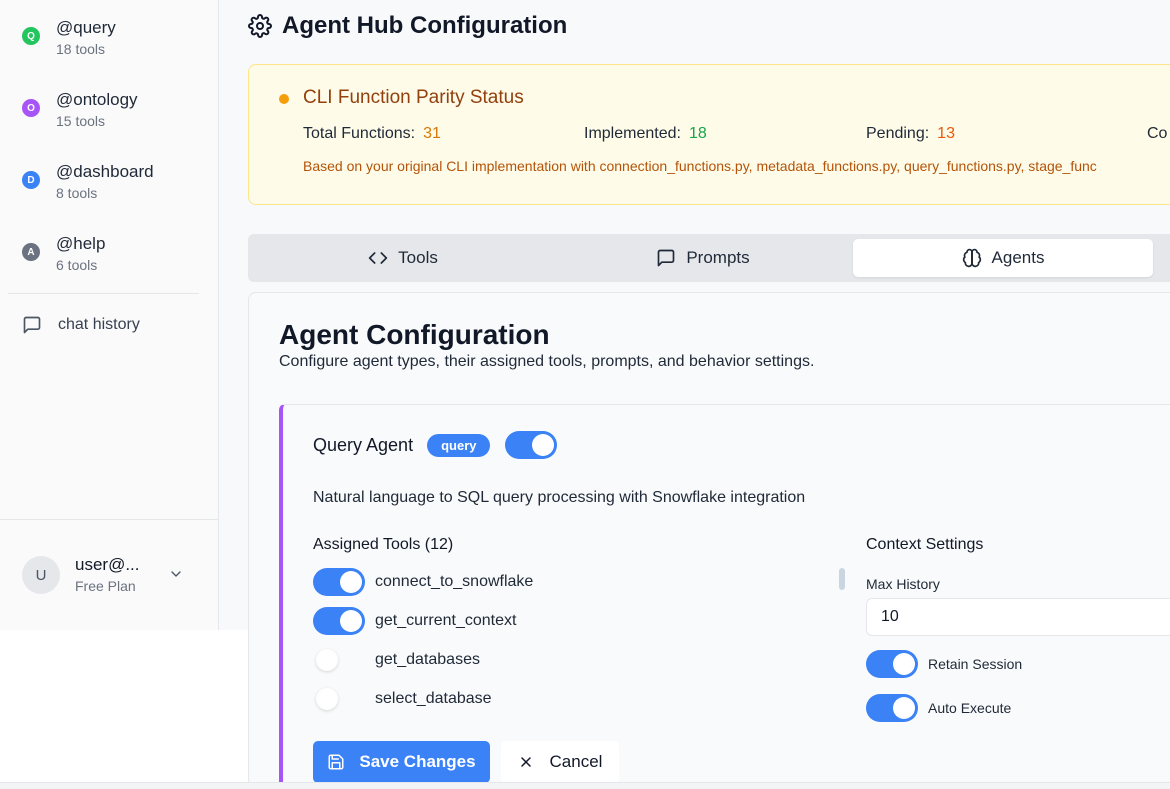 This screenshot has height=789, width=1170. I want to click on user-plan: Free Plan, so click(105, 586).